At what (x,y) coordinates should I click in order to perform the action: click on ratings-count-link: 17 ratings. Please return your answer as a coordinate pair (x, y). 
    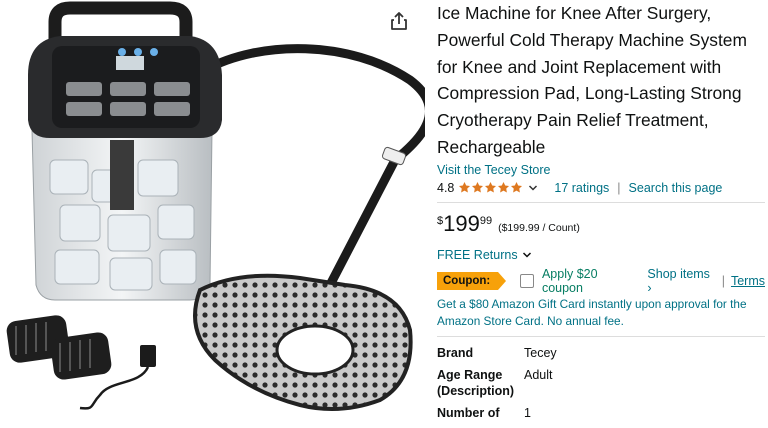
    Looking at the image, I should click on (581, 188).